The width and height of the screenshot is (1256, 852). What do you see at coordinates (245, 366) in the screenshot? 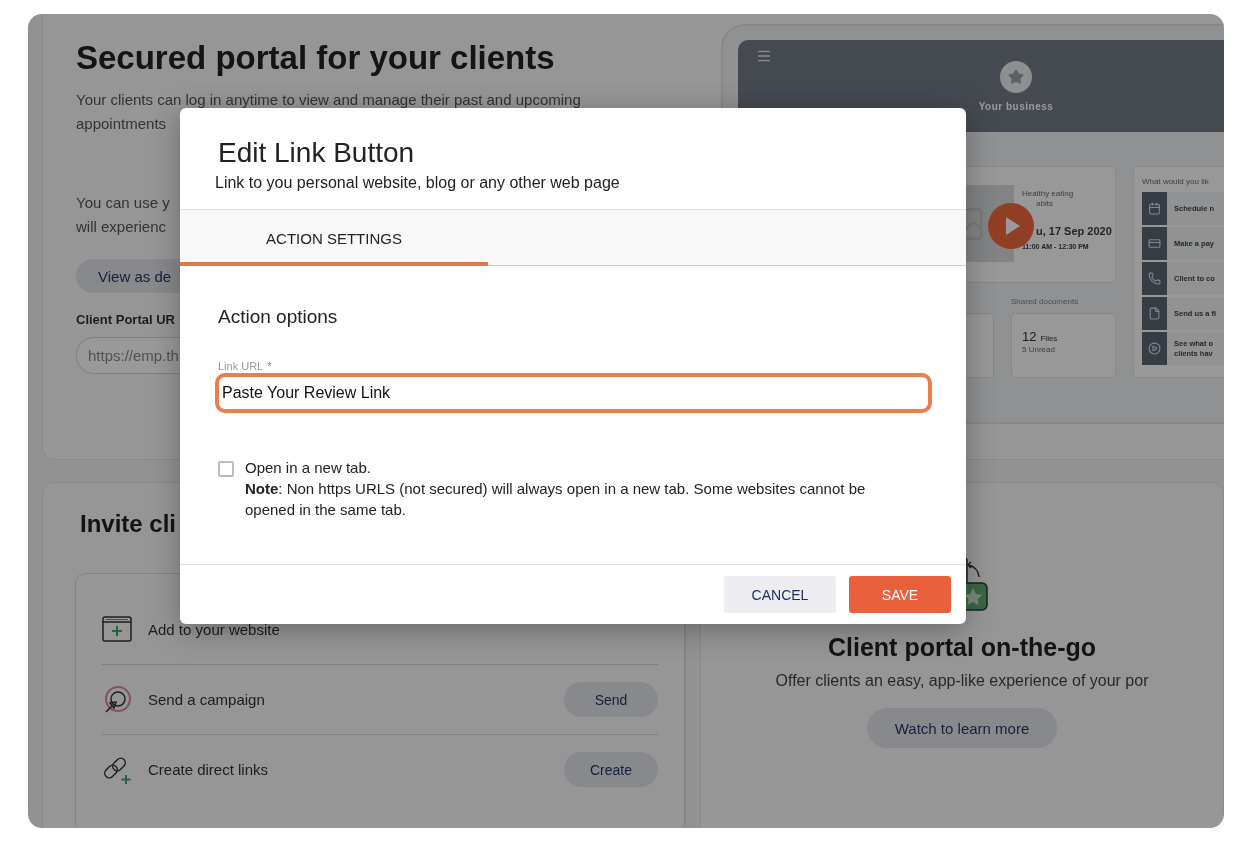
I see `field-label: Link URL *` at bounding box center [245, 366].